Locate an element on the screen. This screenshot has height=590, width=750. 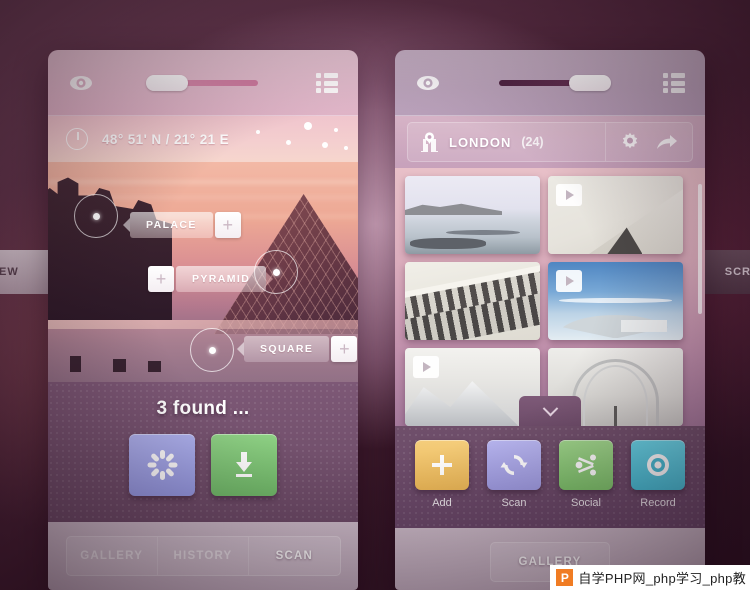
peek-card-left-label: EW is located at coordinates (9, 272).